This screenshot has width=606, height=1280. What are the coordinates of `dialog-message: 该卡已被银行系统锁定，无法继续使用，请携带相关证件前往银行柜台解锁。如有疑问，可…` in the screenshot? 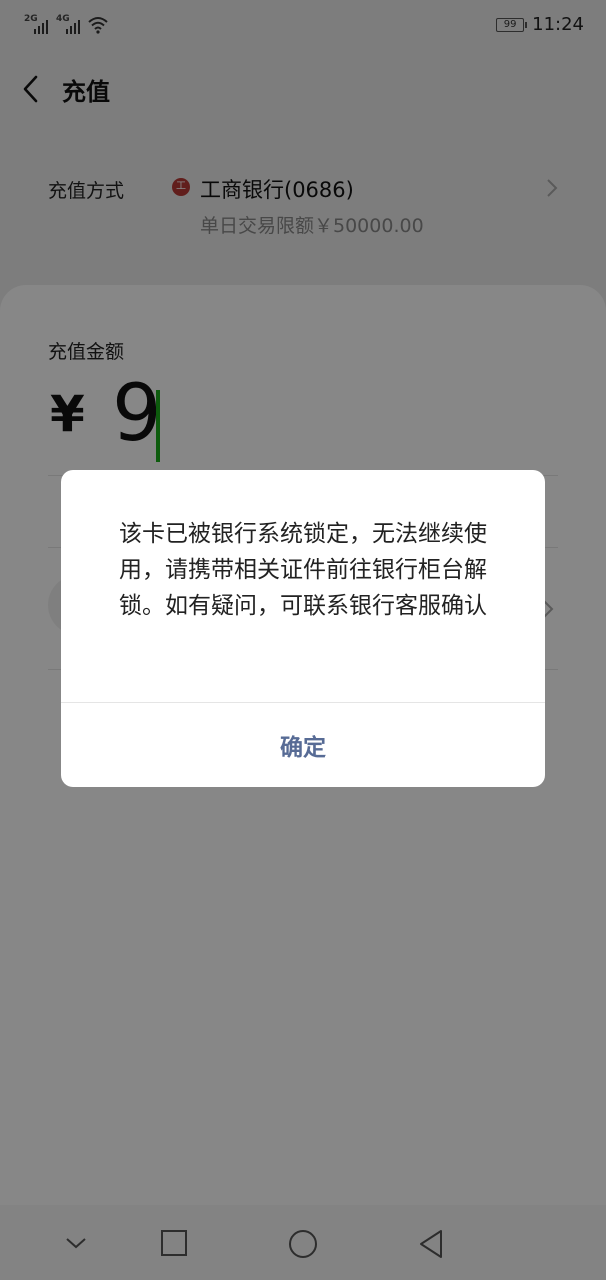 It's located at (303, 570).